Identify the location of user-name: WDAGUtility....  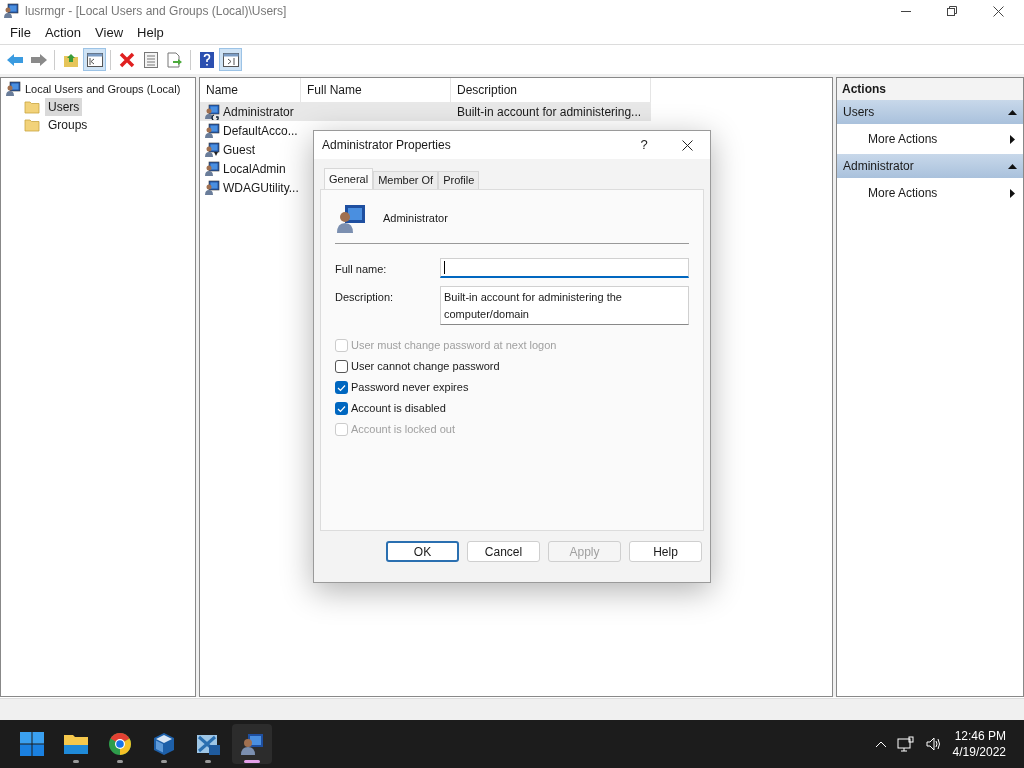
(261, 188).